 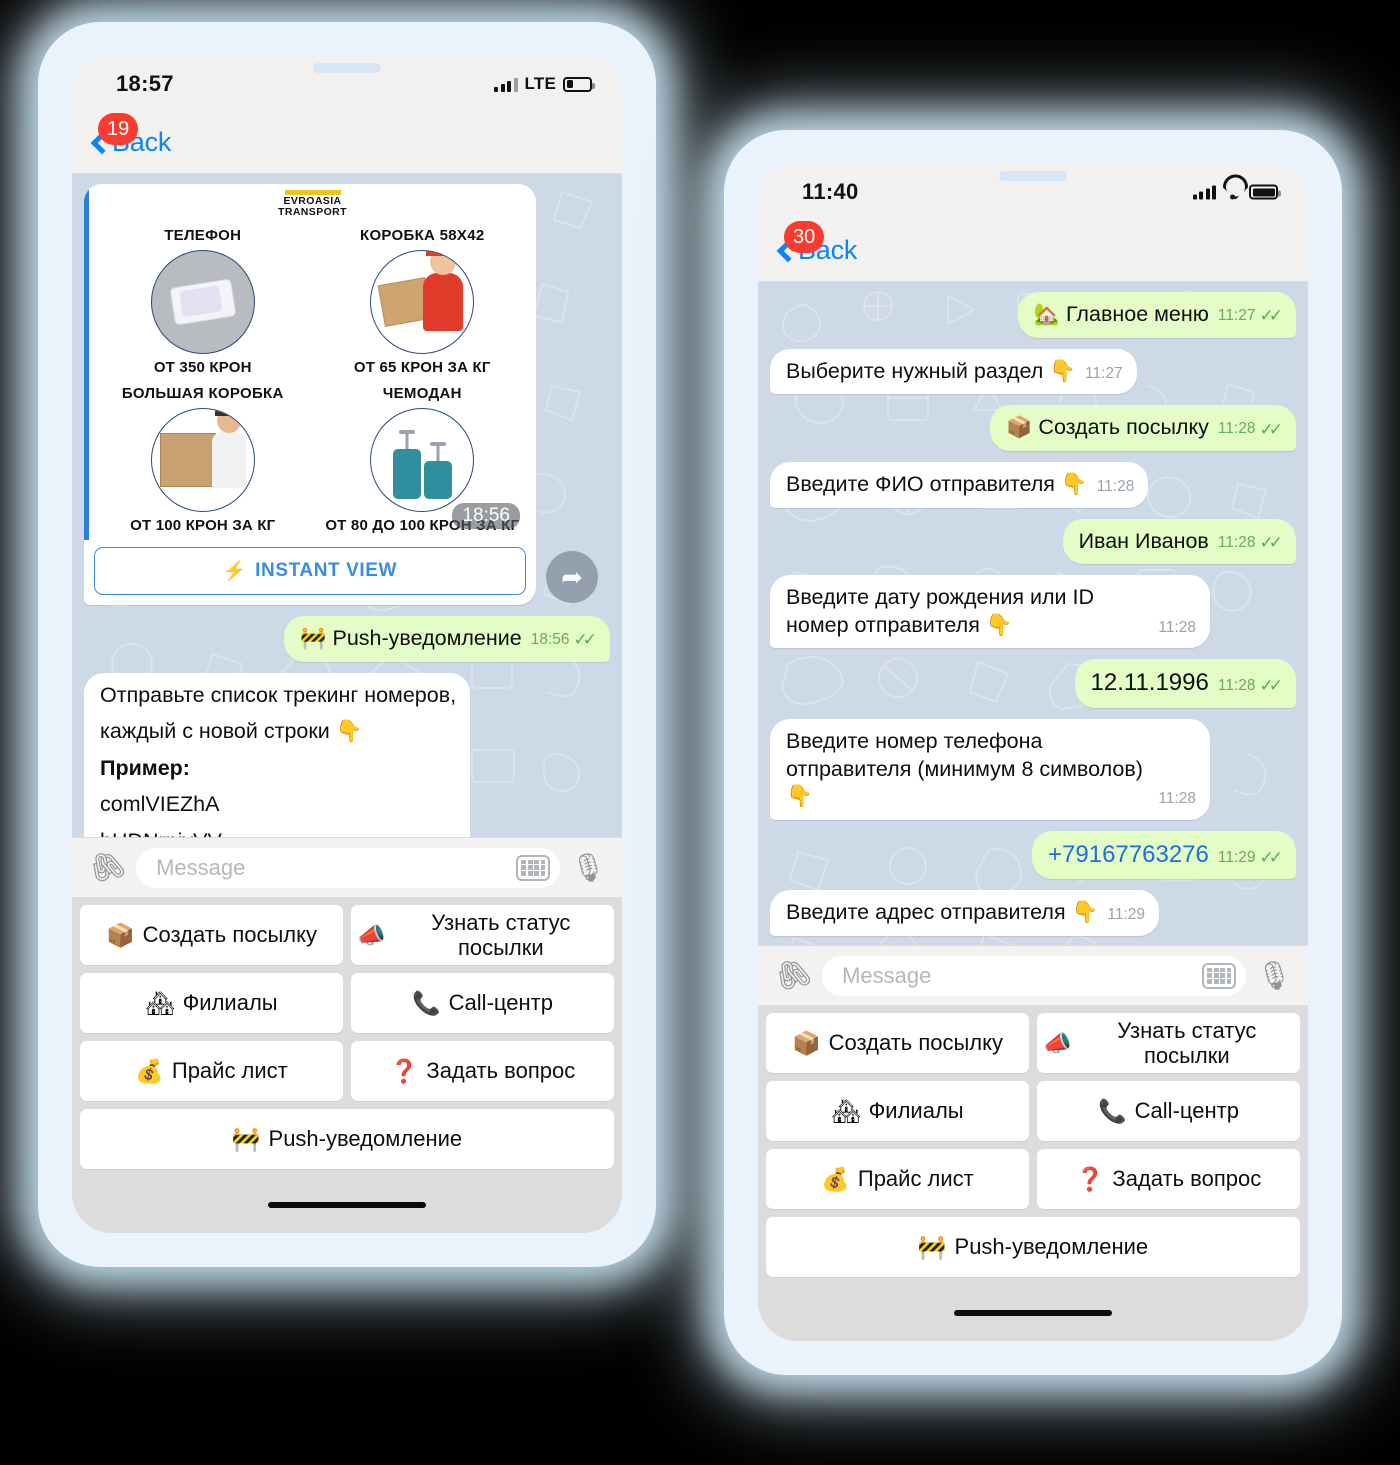 I want to click on message-text: Введите ФИО отправителя 👇, so click(x=937, y=484).